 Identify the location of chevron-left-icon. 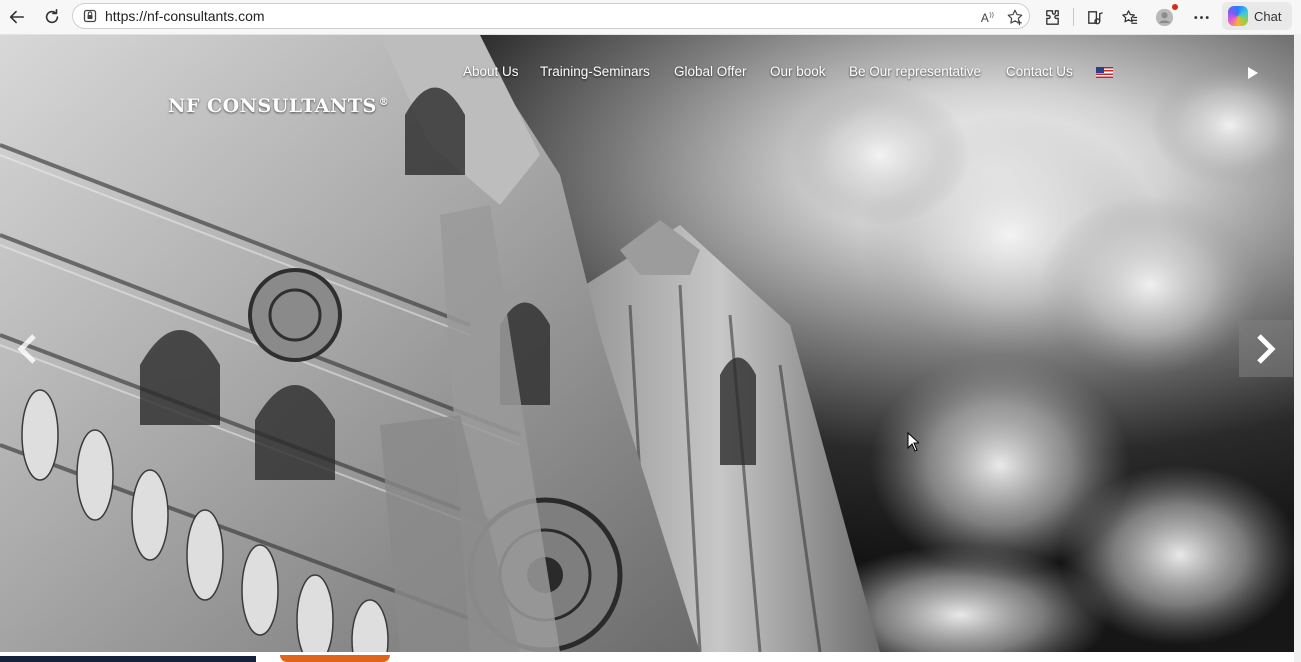
(26, 348).